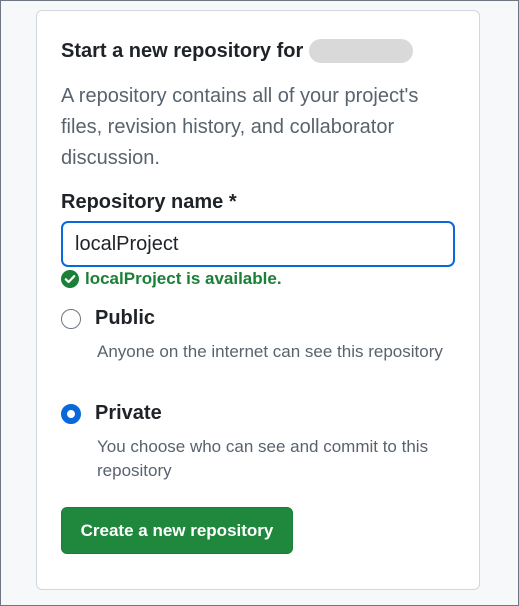 Image resolution: width=519 pixels, height=606 pixels. I want to click on availability-message: localProject is available., so click(171, 279).